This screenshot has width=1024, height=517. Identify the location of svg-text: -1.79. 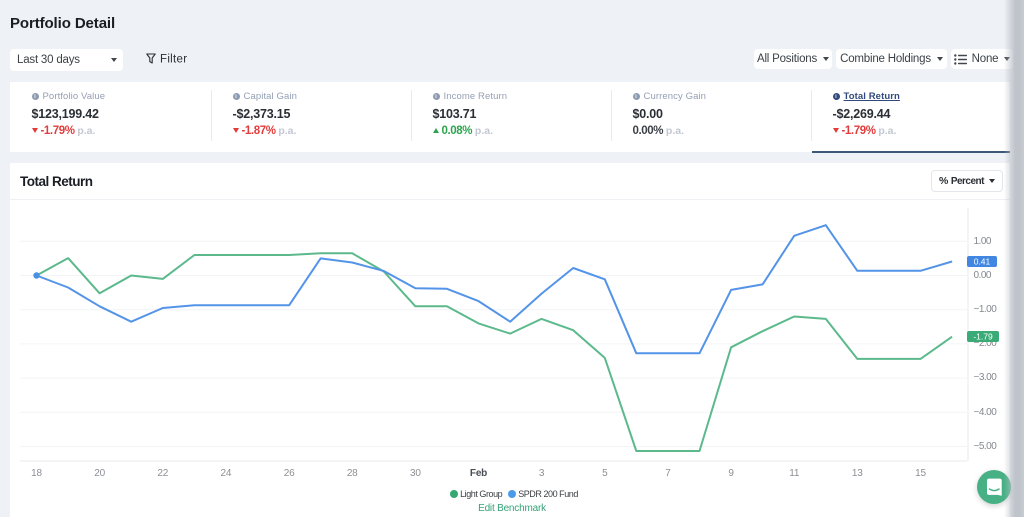
(983, 337).